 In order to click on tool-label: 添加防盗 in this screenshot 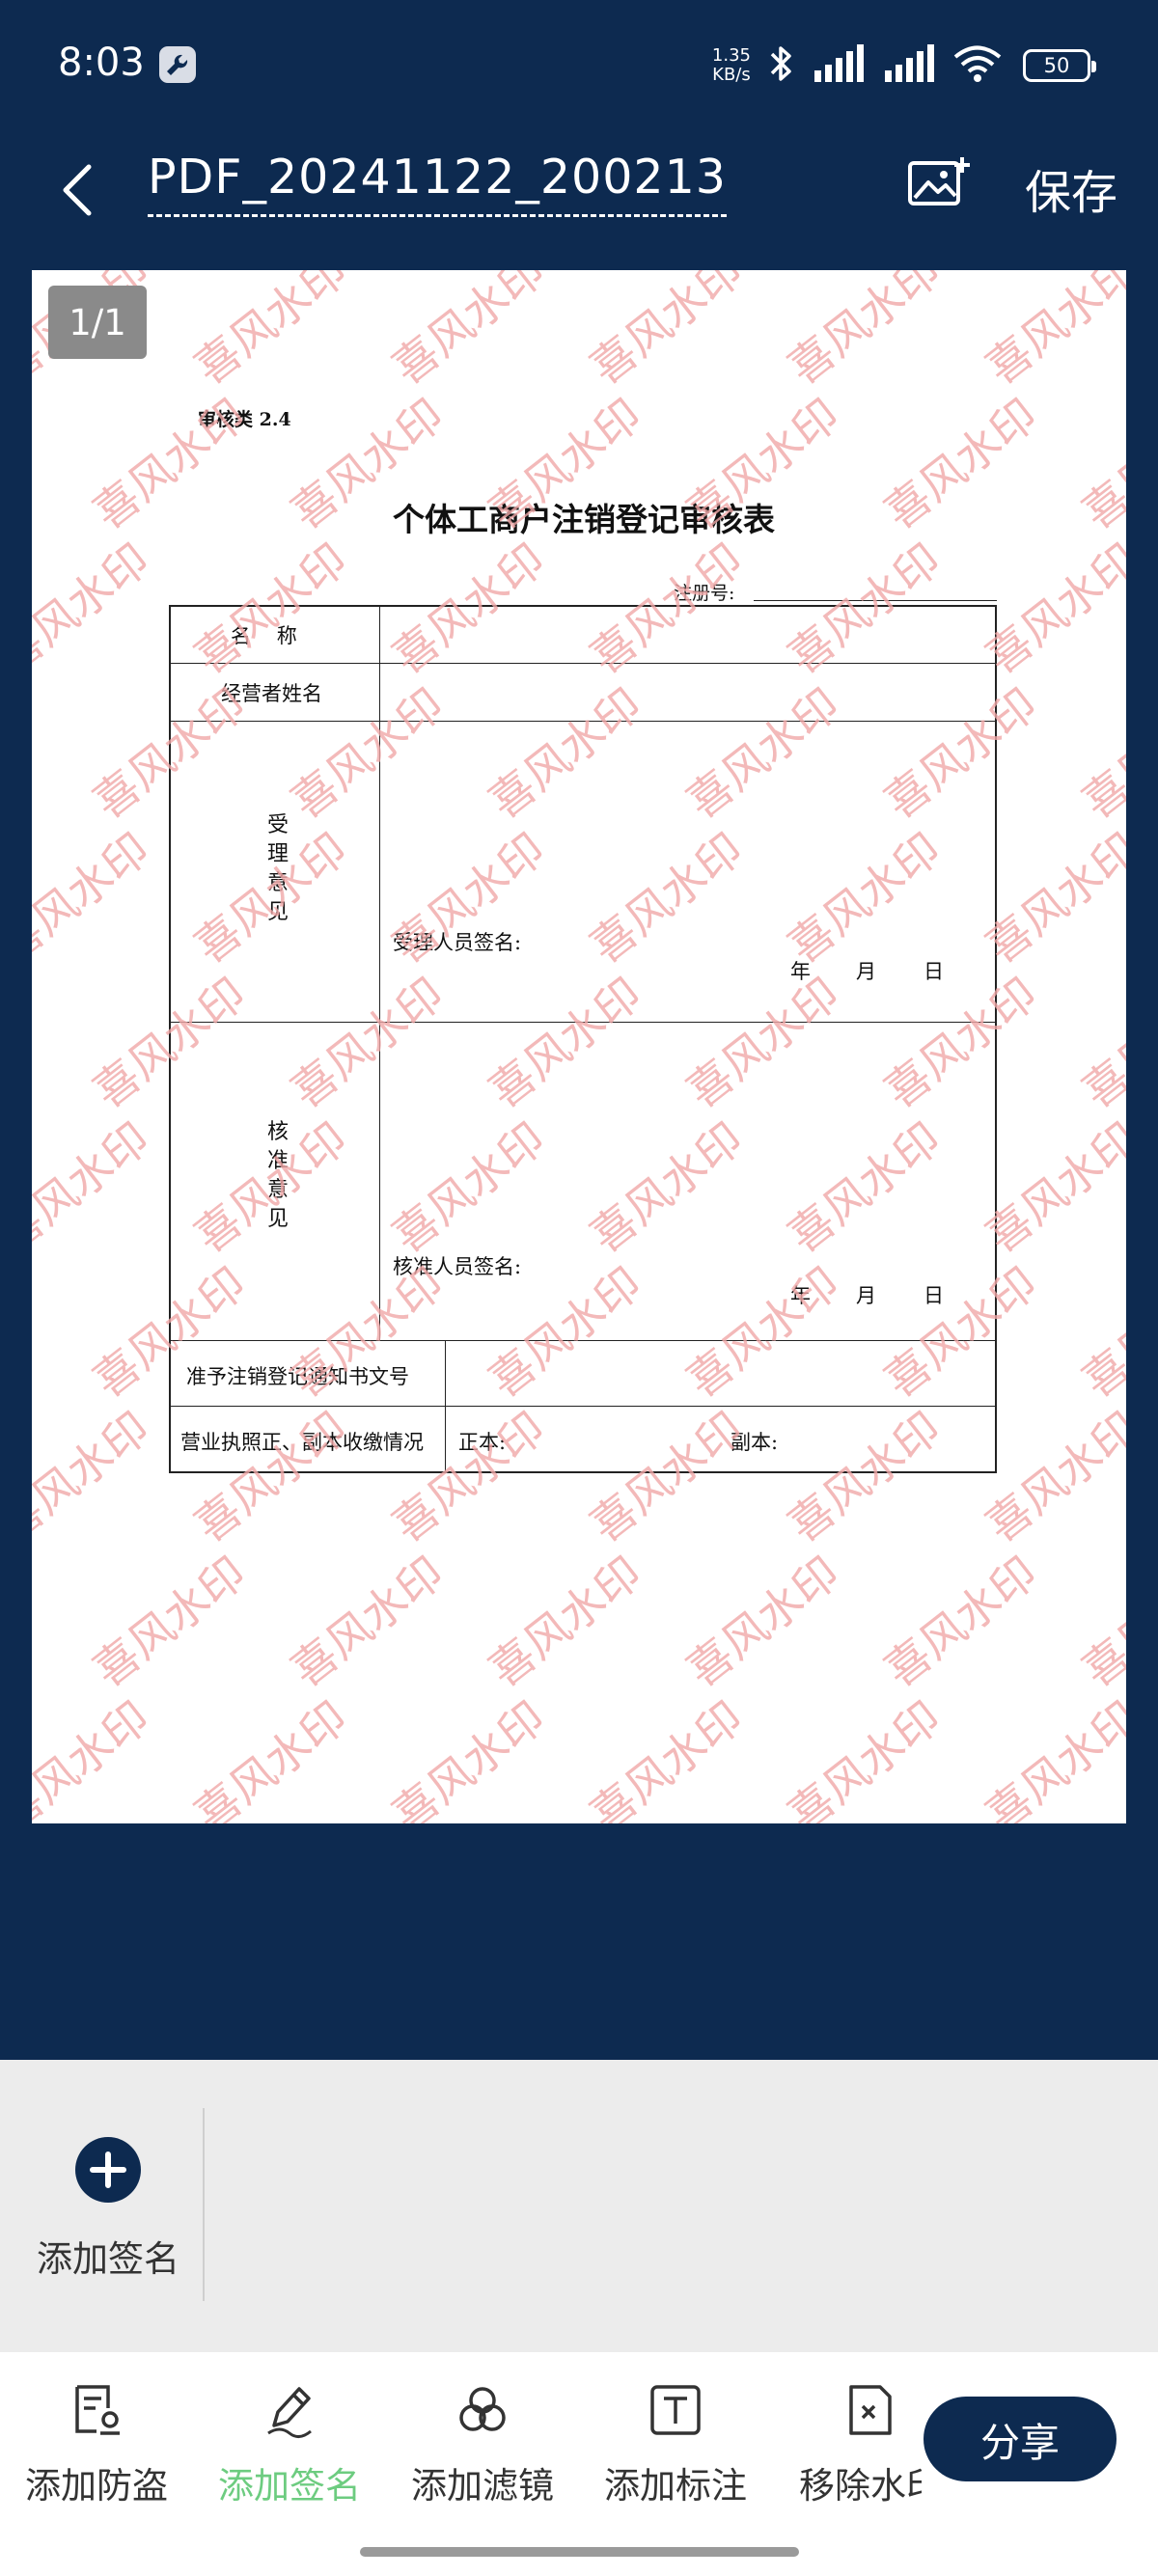, I will do `click(96, 2486)`.